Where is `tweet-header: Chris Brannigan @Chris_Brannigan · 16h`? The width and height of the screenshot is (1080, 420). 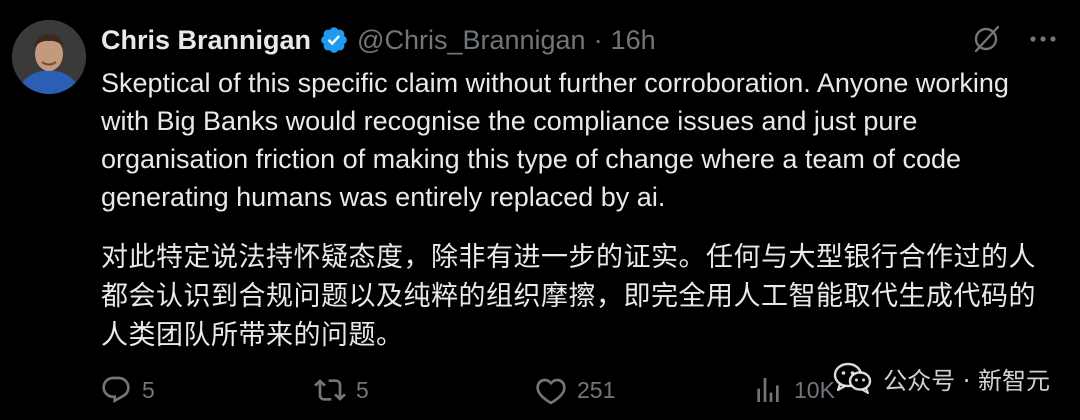
tweet-header: Chris Brannigan @Chris_Brannigan · 16h is located at coordinates (378, 40).